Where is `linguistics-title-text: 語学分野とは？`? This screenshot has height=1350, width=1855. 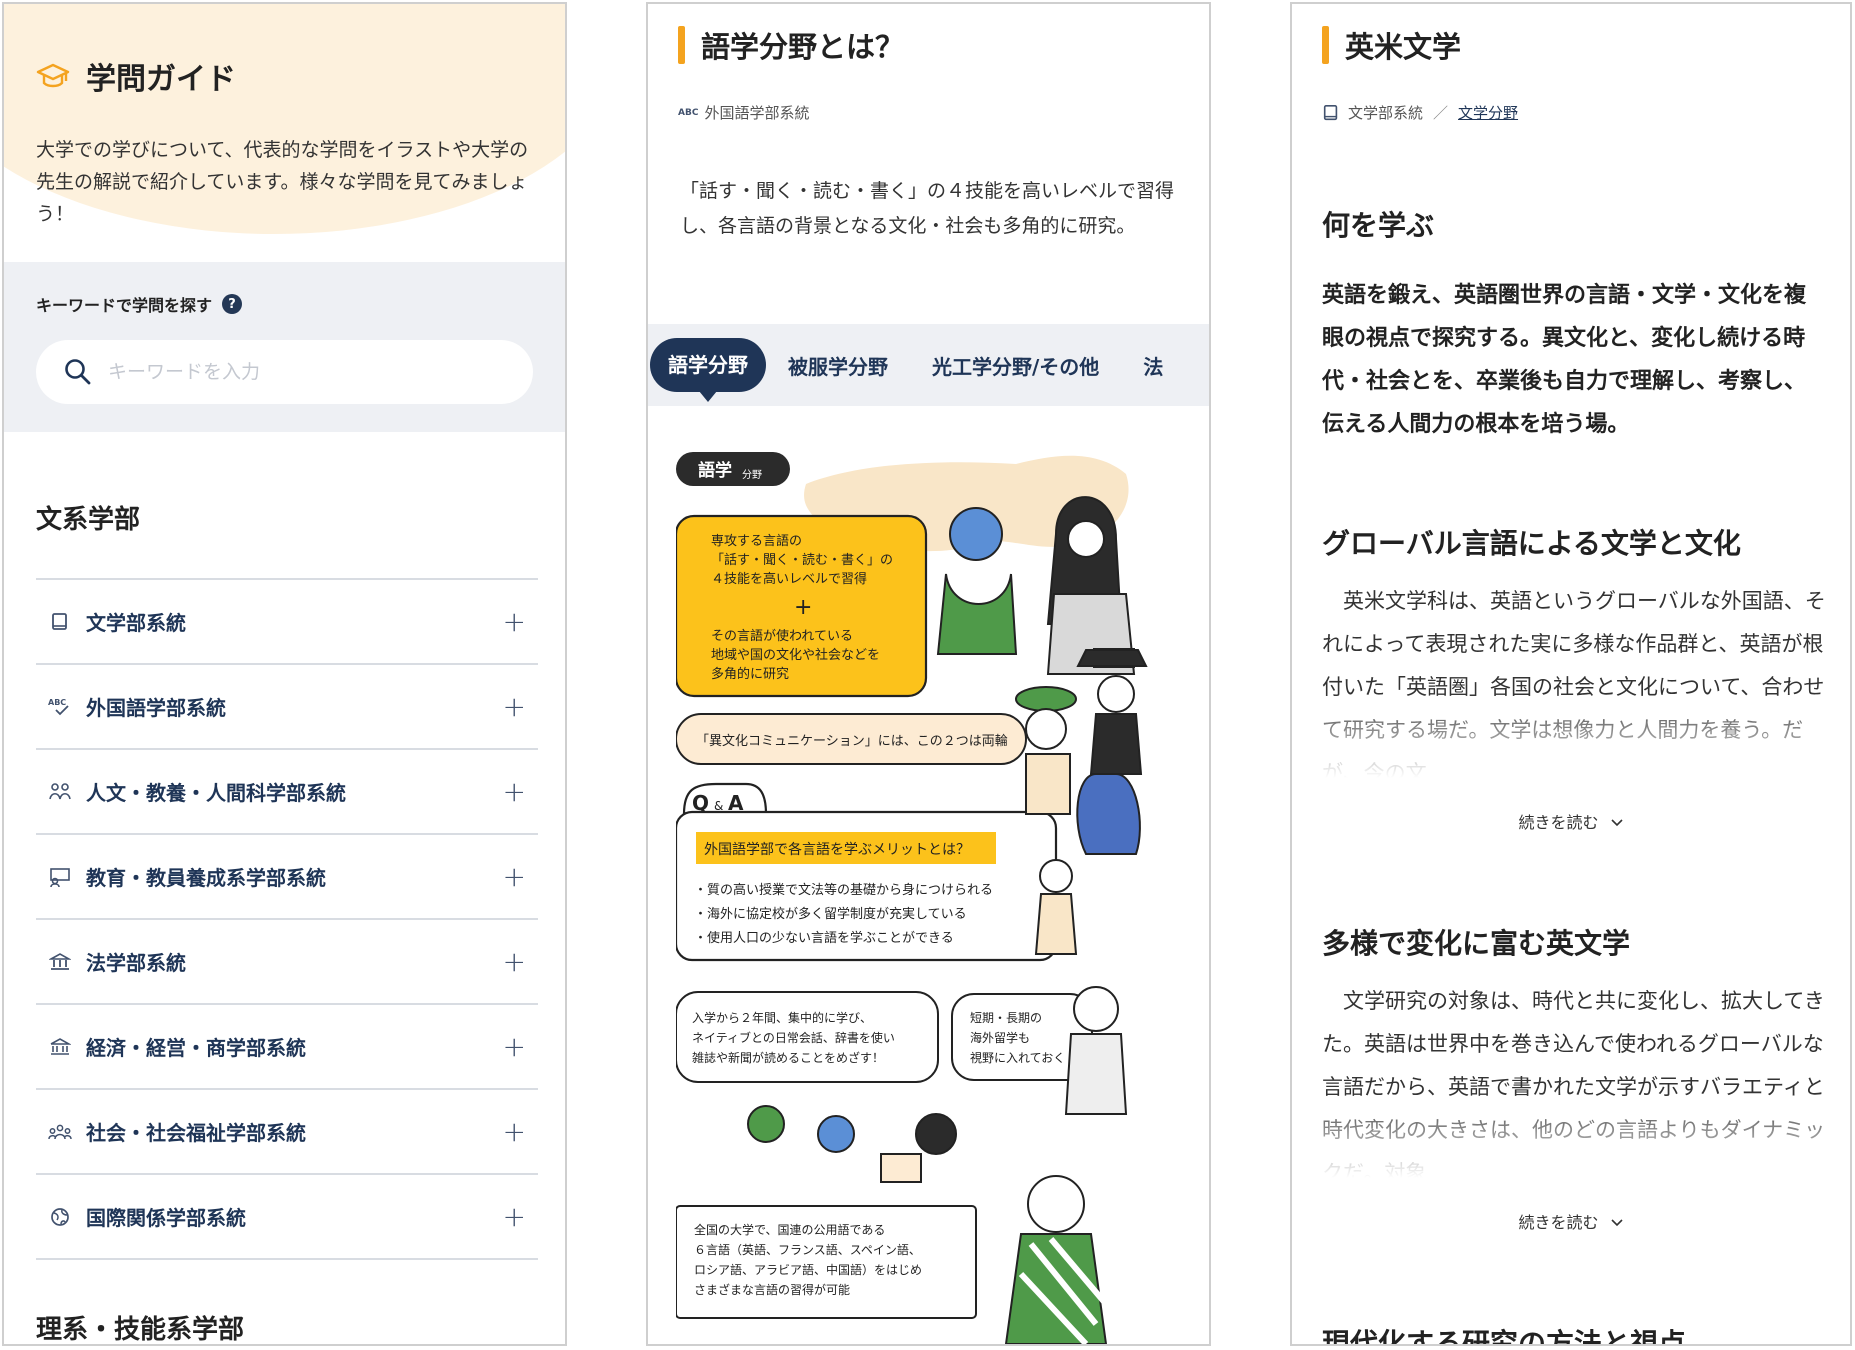 linguistics-title-text: 語学分野とは？ is located at coordinates (803, 47).